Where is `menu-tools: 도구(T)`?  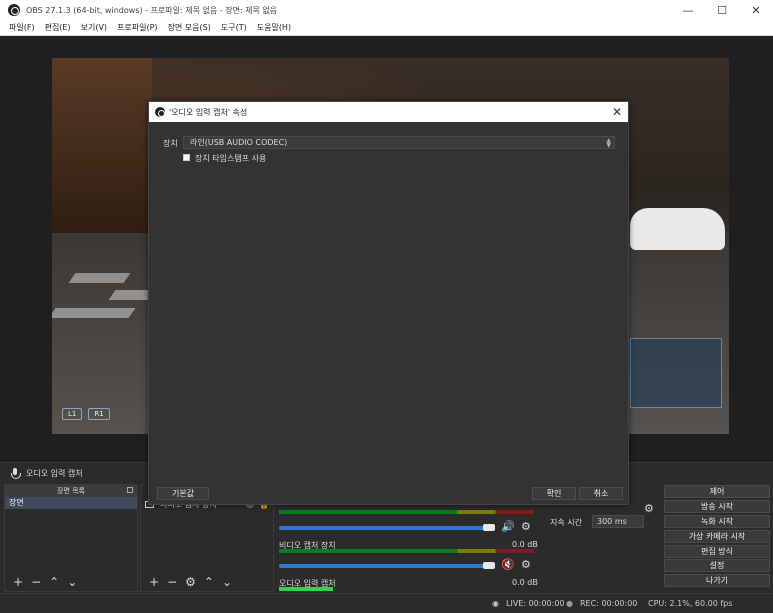 menu-tools: 도구(T) is located at coordinates (234, 27).